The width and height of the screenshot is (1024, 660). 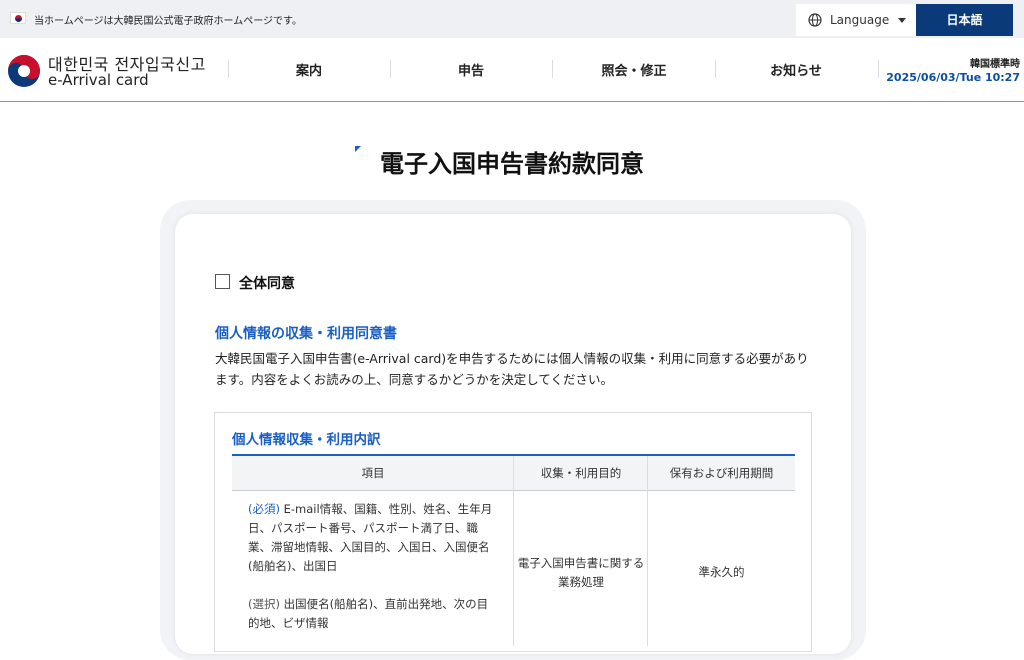 What do you see at coordinates (721, 473) in the screenshot?
I see `table-header-period: 保有および利用期間` at bounding box center [721, 473].